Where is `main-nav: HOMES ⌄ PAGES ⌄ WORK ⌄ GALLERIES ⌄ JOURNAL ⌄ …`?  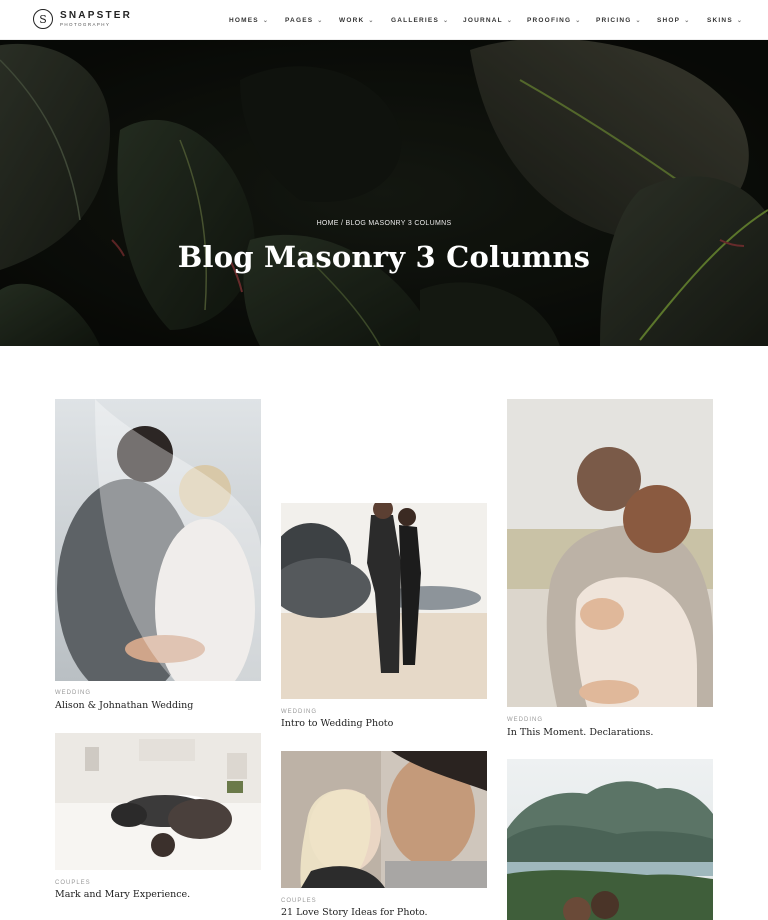 main-nav: HOMES ⌄ PAGES ⌄ WORK ⌄ GALLERIES ⌄ JOURNAL ⌄ … is located at coordinates (488, 20).